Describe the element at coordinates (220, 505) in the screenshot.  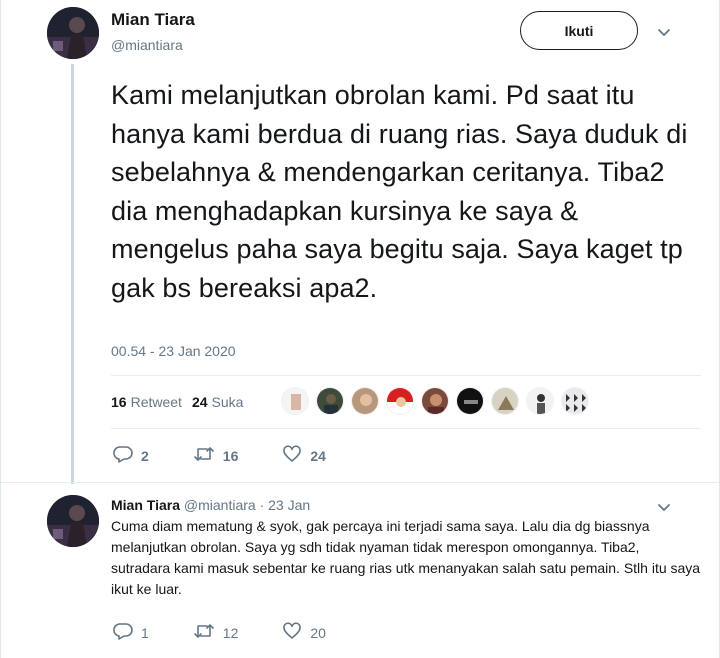
I see `reply-author-handle: @miantiara` at that location.